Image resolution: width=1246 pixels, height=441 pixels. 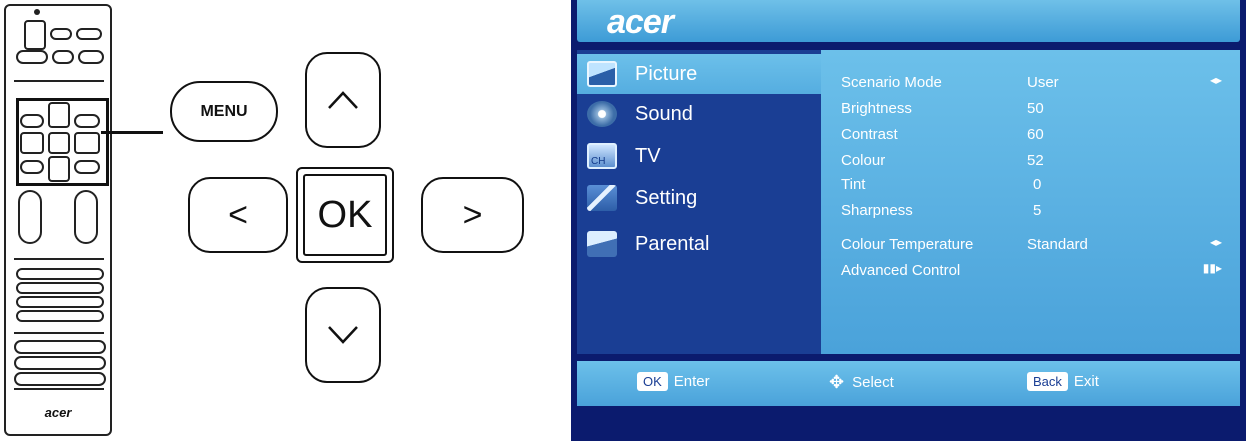 I want to click on submenu-arrow-icon: ▮▮▸, so click(x=1212, y=268).